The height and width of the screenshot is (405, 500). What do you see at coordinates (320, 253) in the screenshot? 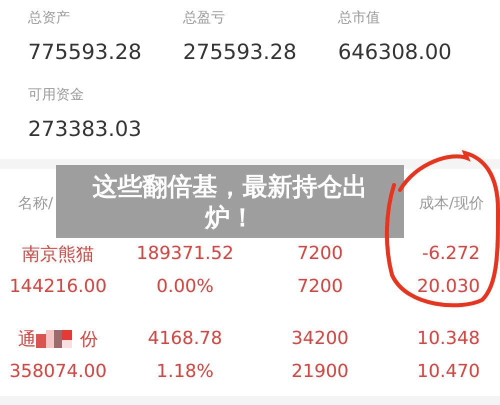
I see `holding-cell-text: 7200` at bounding box center [320, 253].